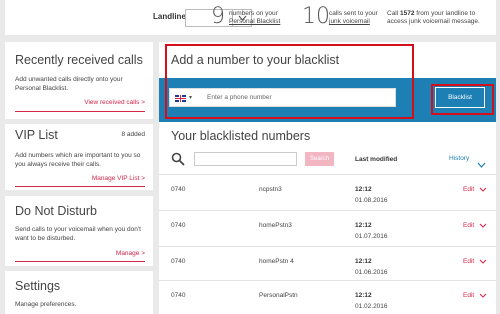 This screenshot has height=314, width=500. Describe the element at coordinates (79, 60) in the screenshot. I see `recent-calls-title: Recently received calls` at that location.